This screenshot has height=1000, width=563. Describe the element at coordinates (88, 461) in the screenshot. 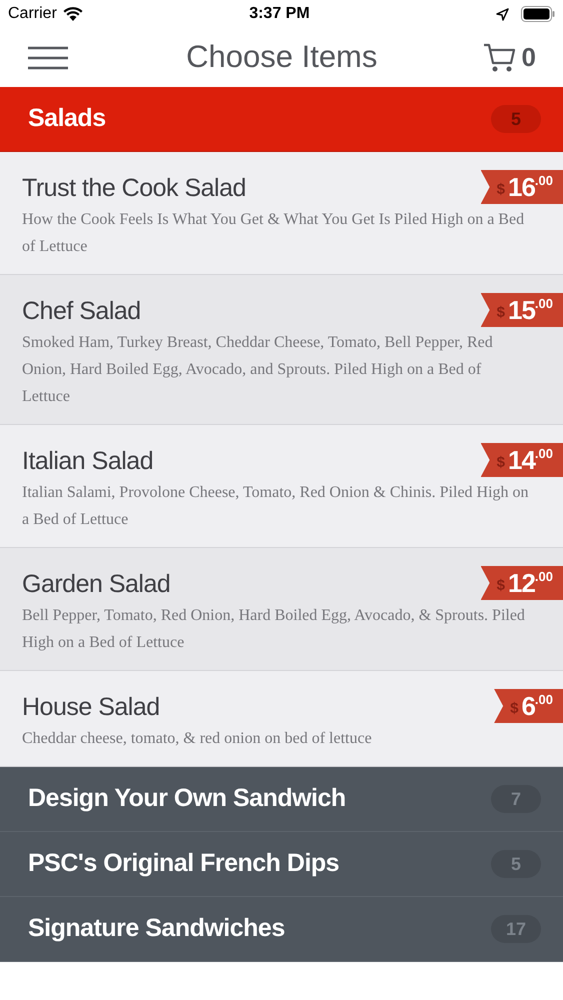

I see `item-name: Italian Salad` at that location.